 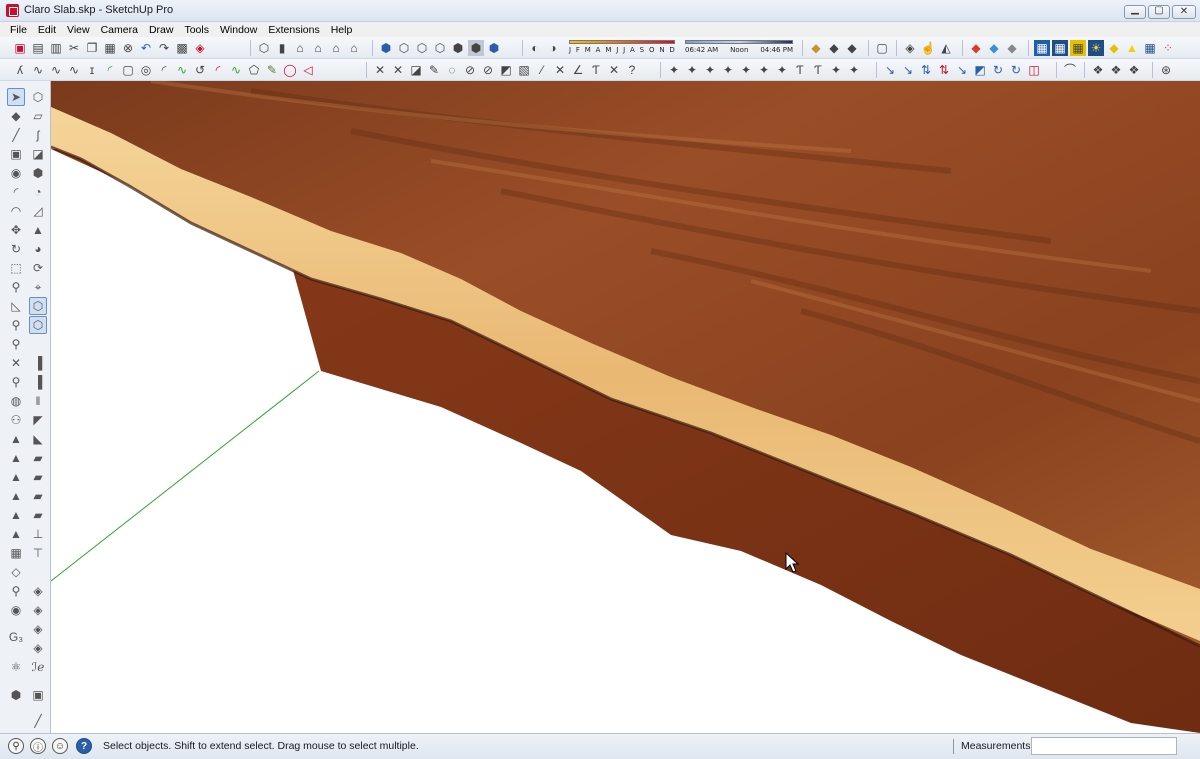 I want to click on protractor-icon: ◺, so click(x=16, y=306).